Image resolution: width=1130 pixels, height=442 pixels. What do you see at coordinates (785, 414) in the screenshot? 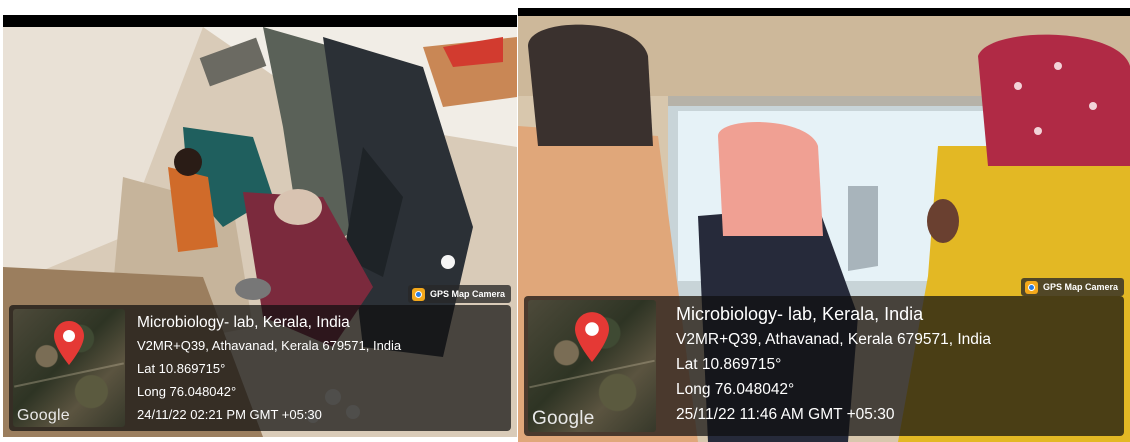
I see `location-datetime: 25/11/22 11:46 AM GMT +05:30` at bounding box center [785, 414].